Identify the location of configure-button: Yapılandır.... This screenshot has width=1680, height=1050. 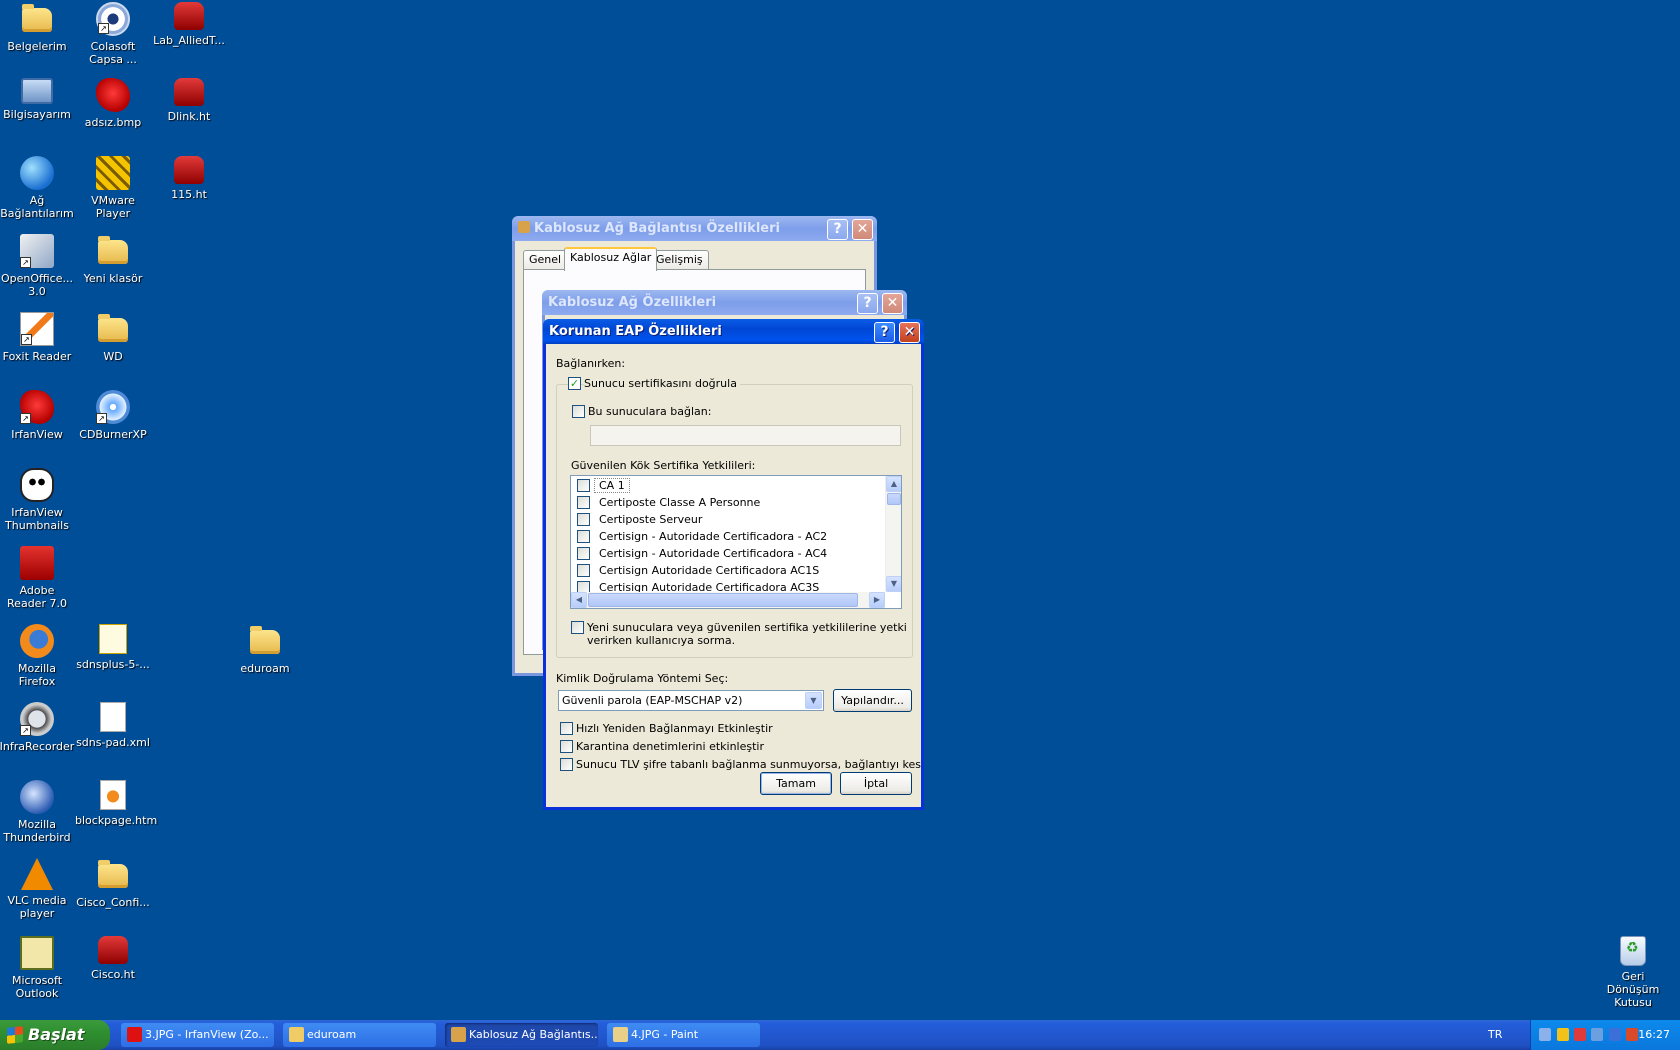
(872, 700).